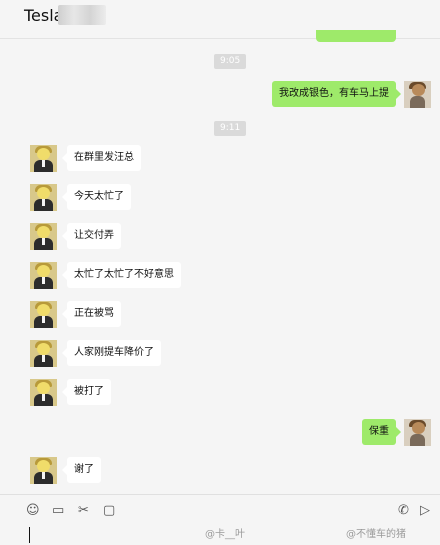 Image resolution: width=440 pixels, height=545 pixels. Describe the element at coordinates (376, 534) in the screenshot. I see `watermark-right: @不懂车的猪` at that location.